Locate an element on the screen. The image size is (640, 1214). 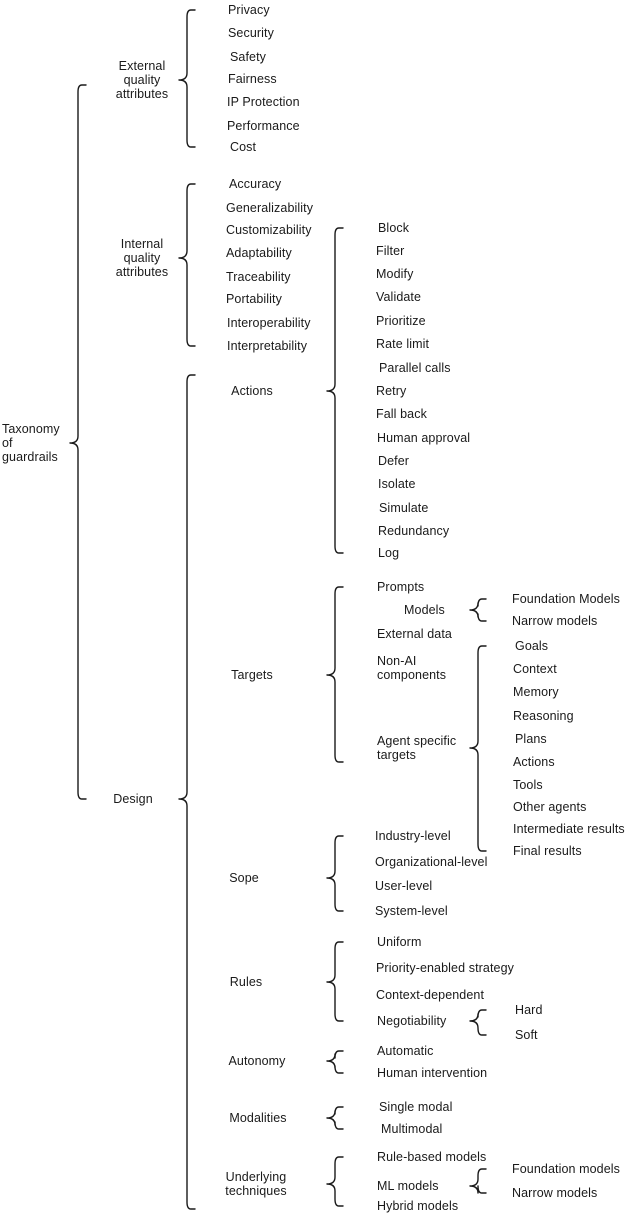
node-negotiability: Negotiability is located at coordinates (412, 1021).